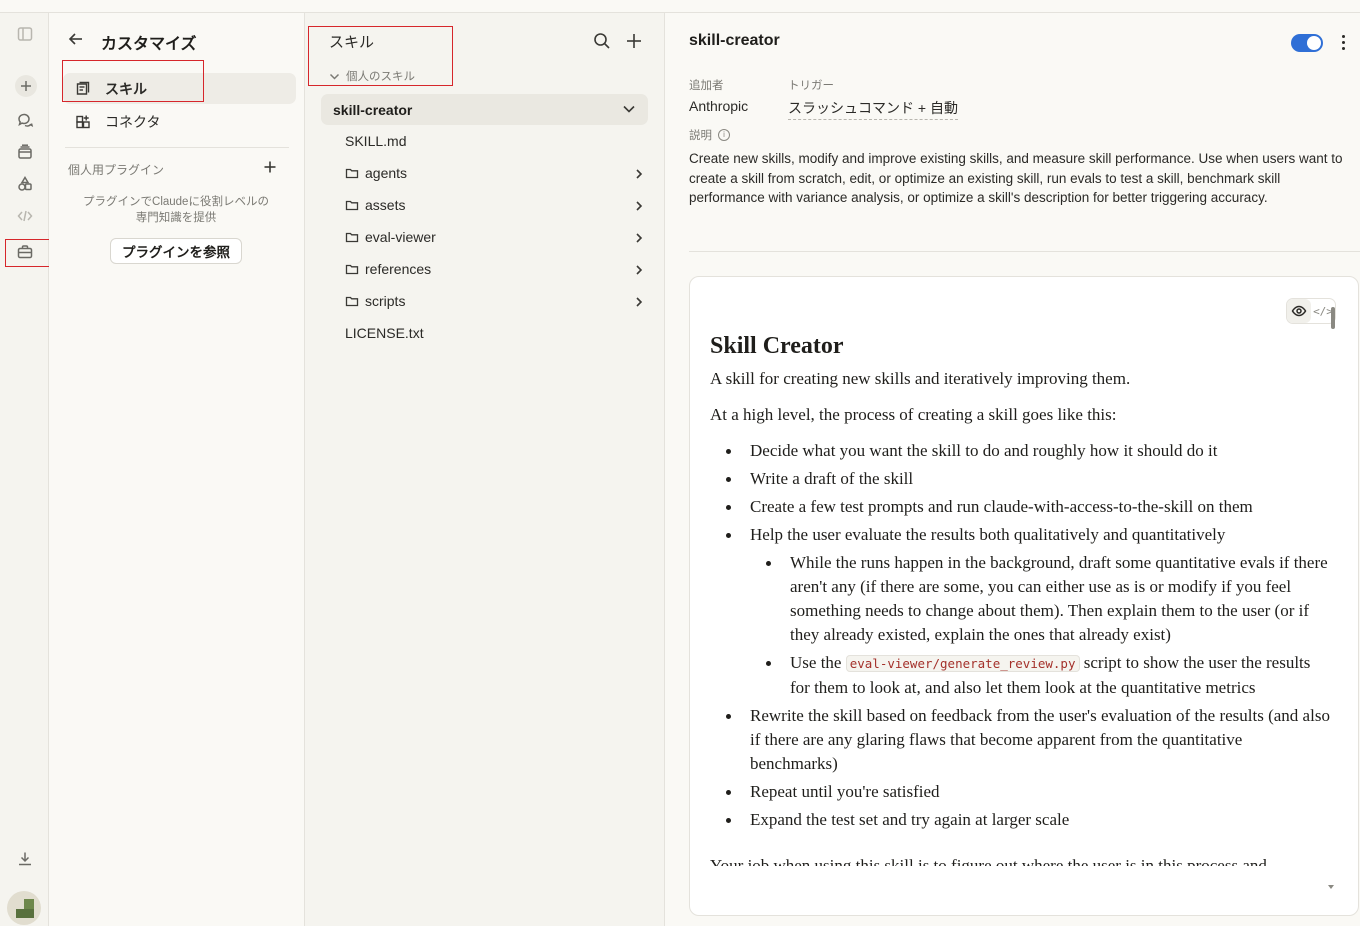  Describe the element at coordinates (495, 333) in the screenshot. I see `file-item-license: LICENSE.txt` at that location.